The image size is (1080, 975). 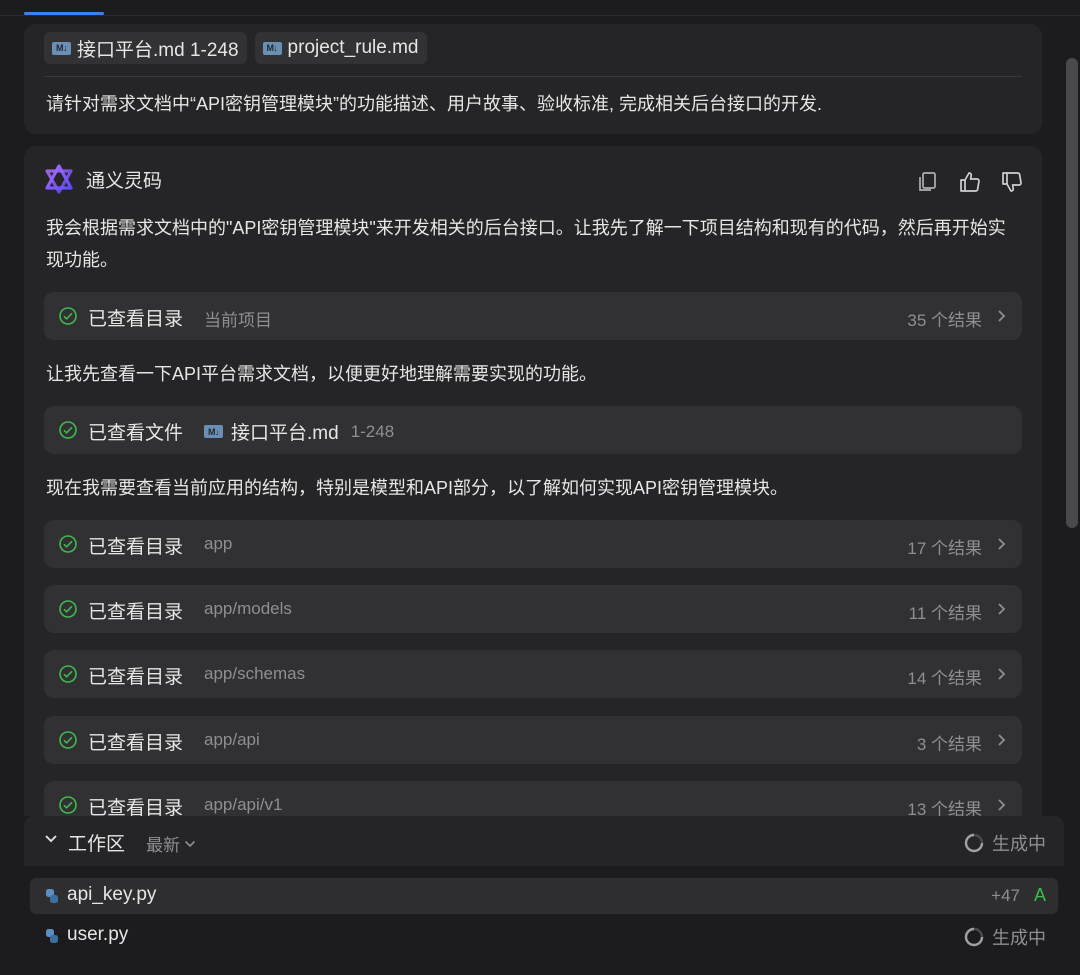 I want to click on assistant-header: 通义灵码, so click(x=103, y=179).